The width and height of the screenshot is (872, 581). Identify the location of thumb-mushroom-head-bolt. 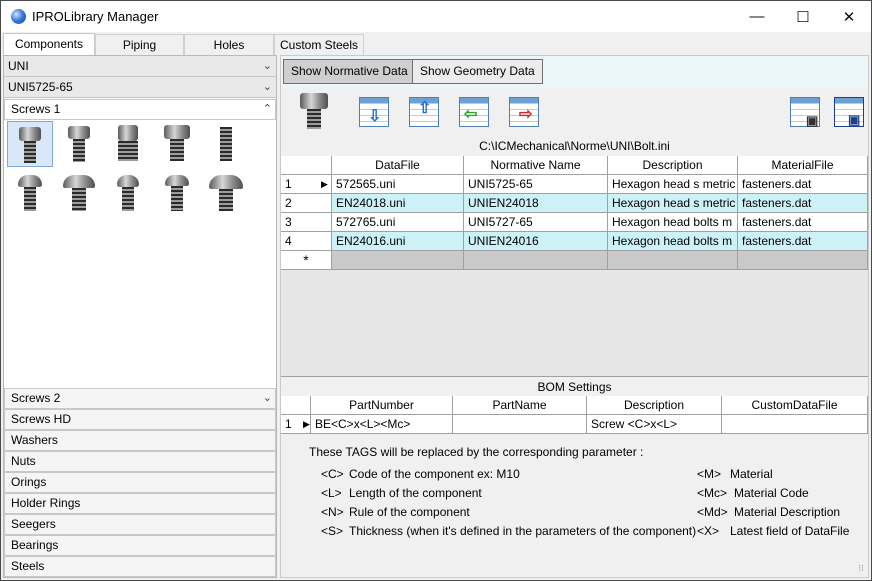
(79, 194).